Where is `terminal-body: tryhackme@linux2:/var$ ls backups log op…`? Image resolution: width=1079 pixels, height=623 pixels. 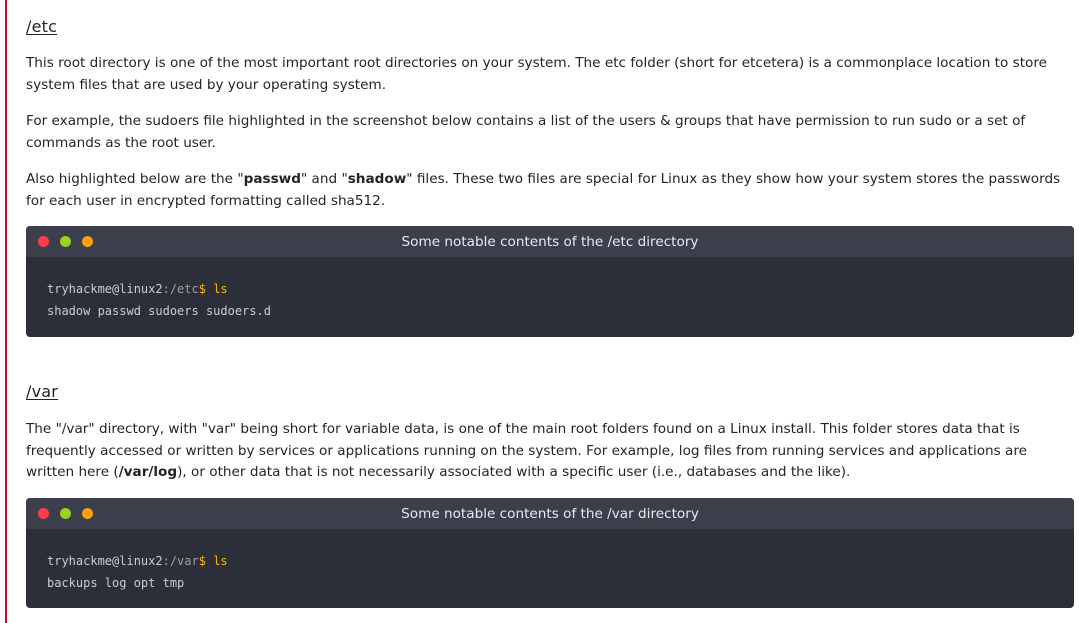
terminal-body: tryhackme@linux2:/var$ ls backups log op… is located at coordinates (550, 561).